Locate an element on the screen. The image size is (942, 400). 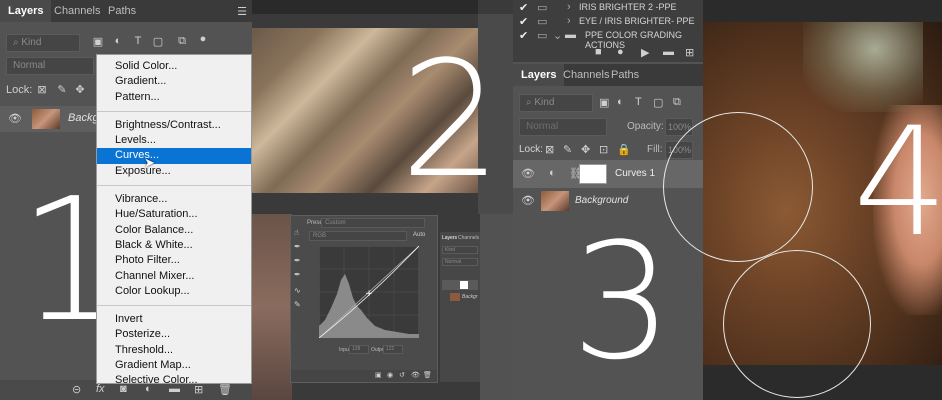
visibility-icon: 👁 is located at coordinates (415, 375).